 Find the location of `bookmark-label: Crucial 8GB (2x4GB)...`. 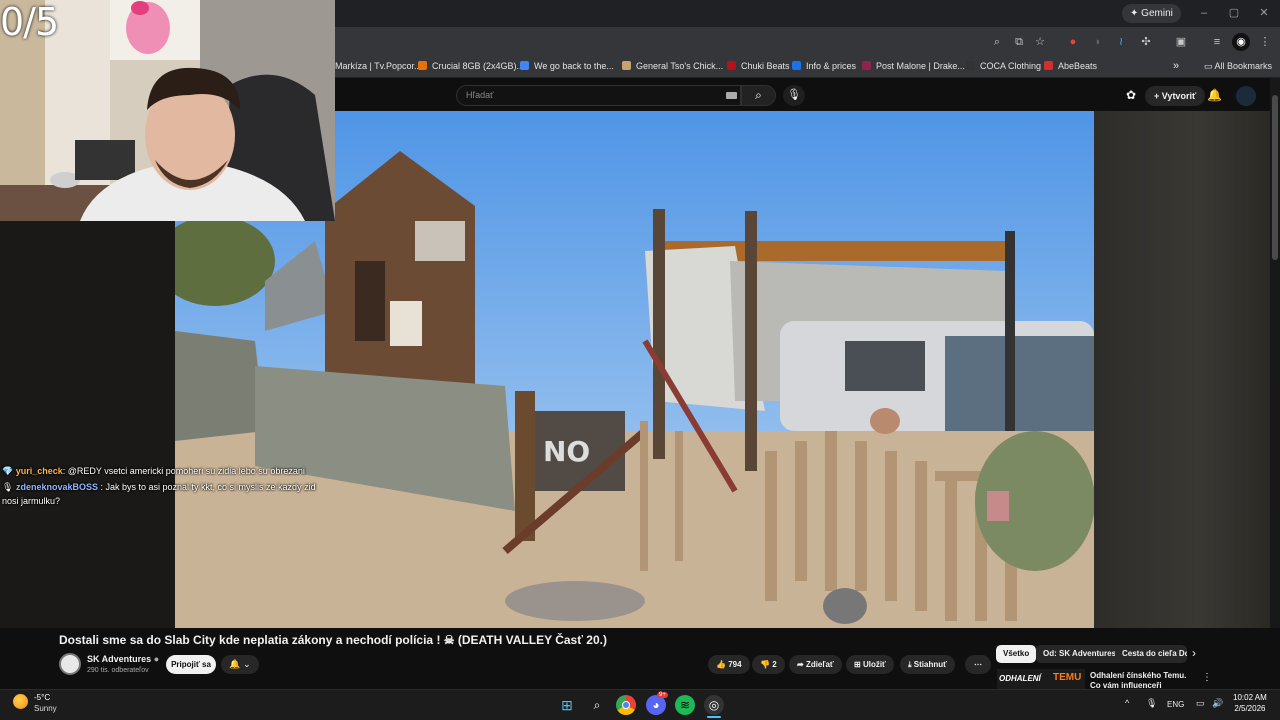

bookmark-label: Crucial 8GB (2x4GB)... is located at coordinates (478, 66).